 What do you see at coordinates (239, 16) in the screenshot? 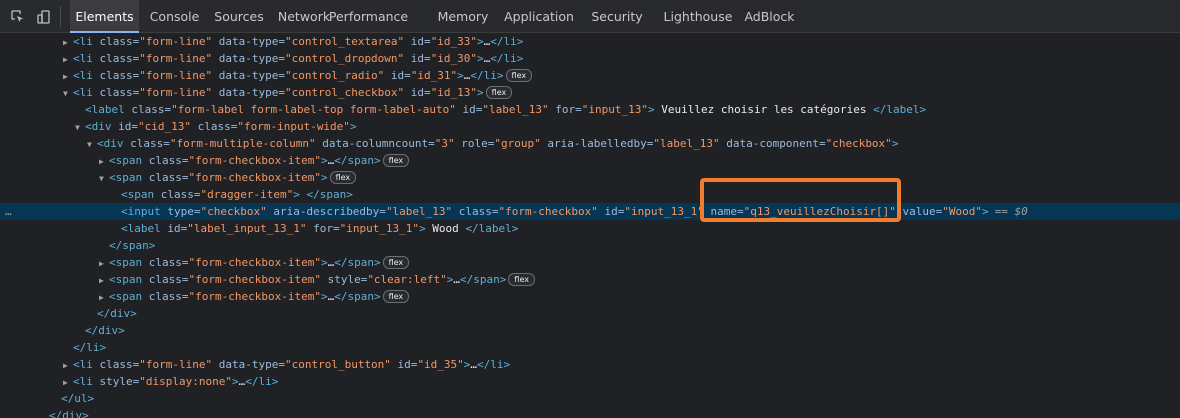
I see `tab-sources: Sources` at bounding box center [239, 16].